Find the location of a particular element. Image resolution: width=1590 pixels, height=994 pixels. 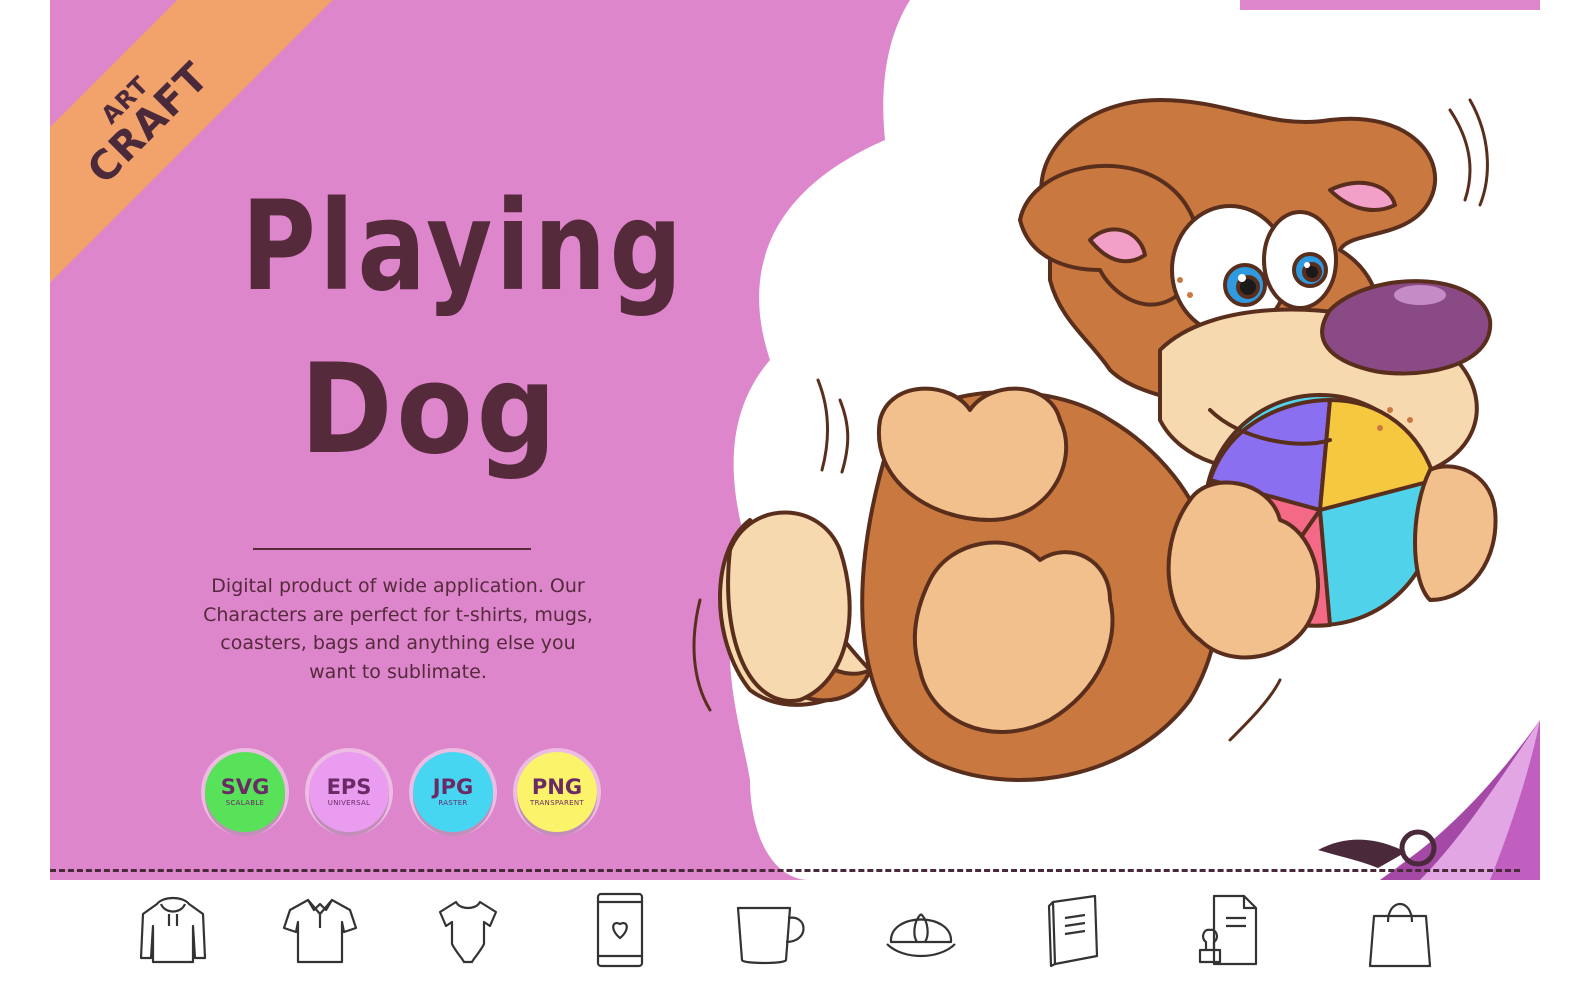

phone-case-icon is located at coordinates (620, 930).